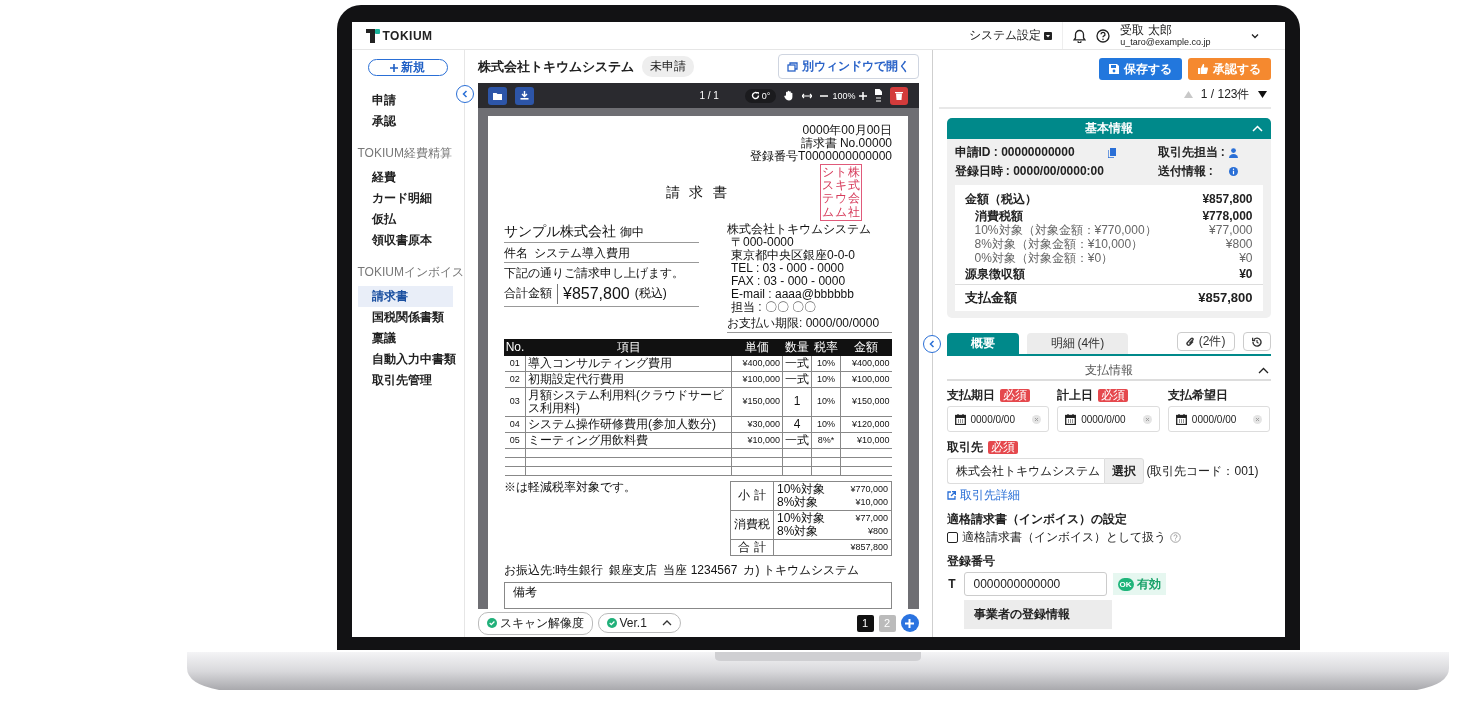  Describe the element at coordinates (798, 531) in the screenshot. I see `summary-line-label: 8%対象` at that location.